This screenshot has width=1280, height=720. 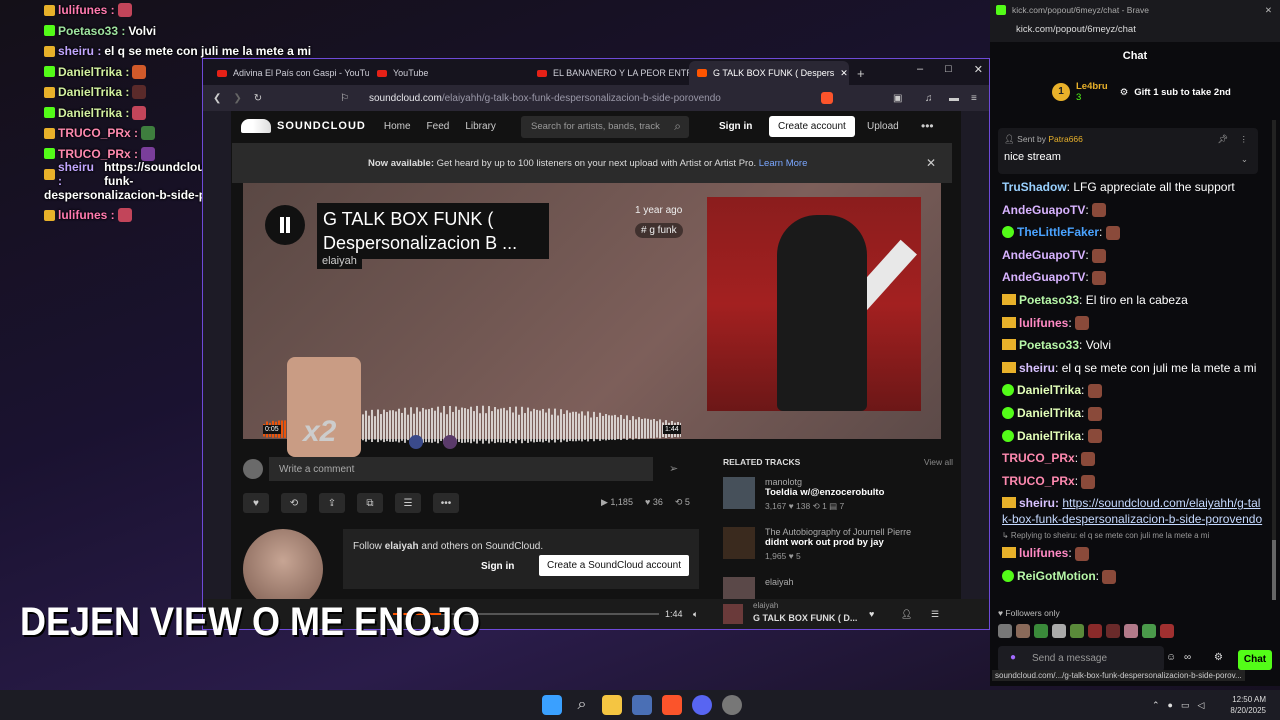 What do you see at coordinates (1170, 705) in the screenshot?
I see `mic-tray-icon: ●` at bounding box center [1170, 705].